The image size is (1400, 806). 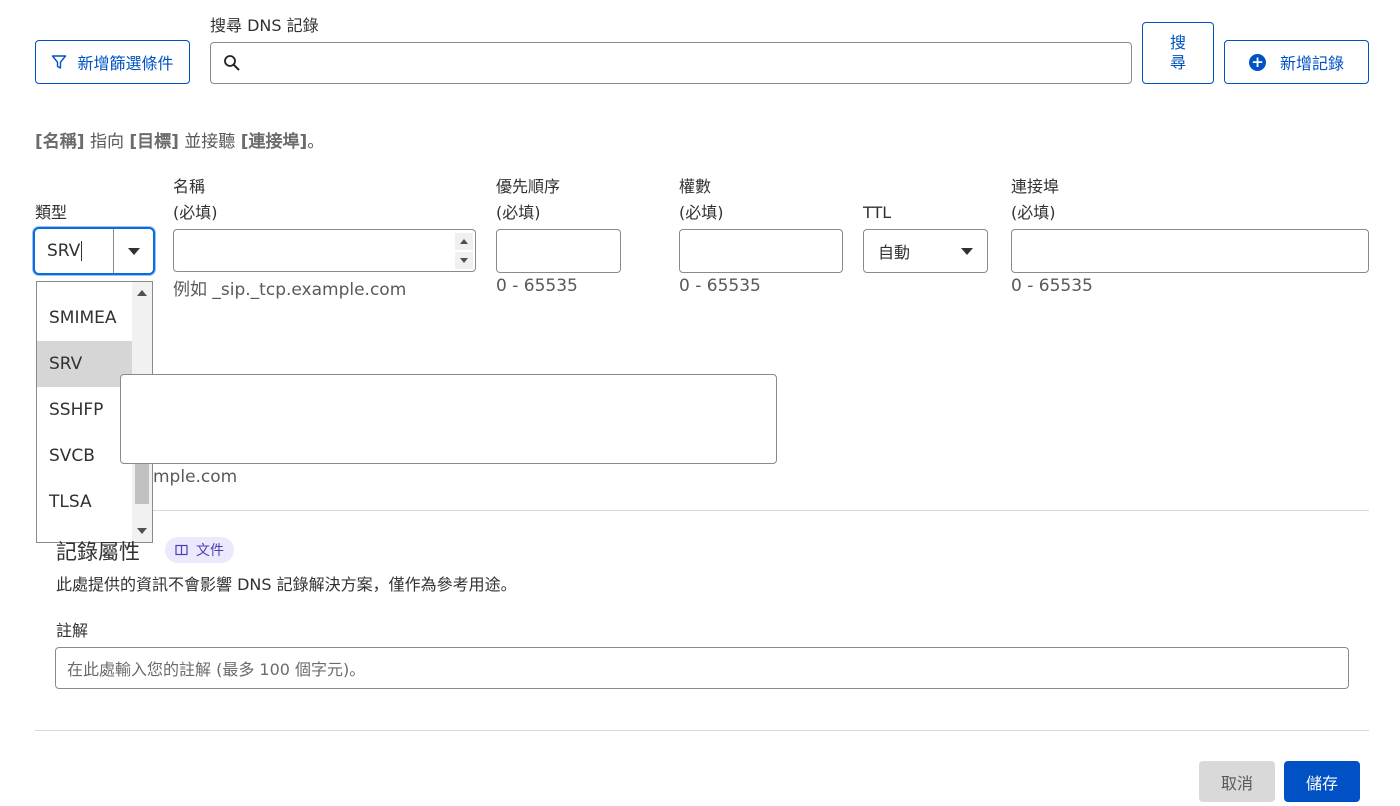 I want to click on name-spinner, so click(x=464, y=251).